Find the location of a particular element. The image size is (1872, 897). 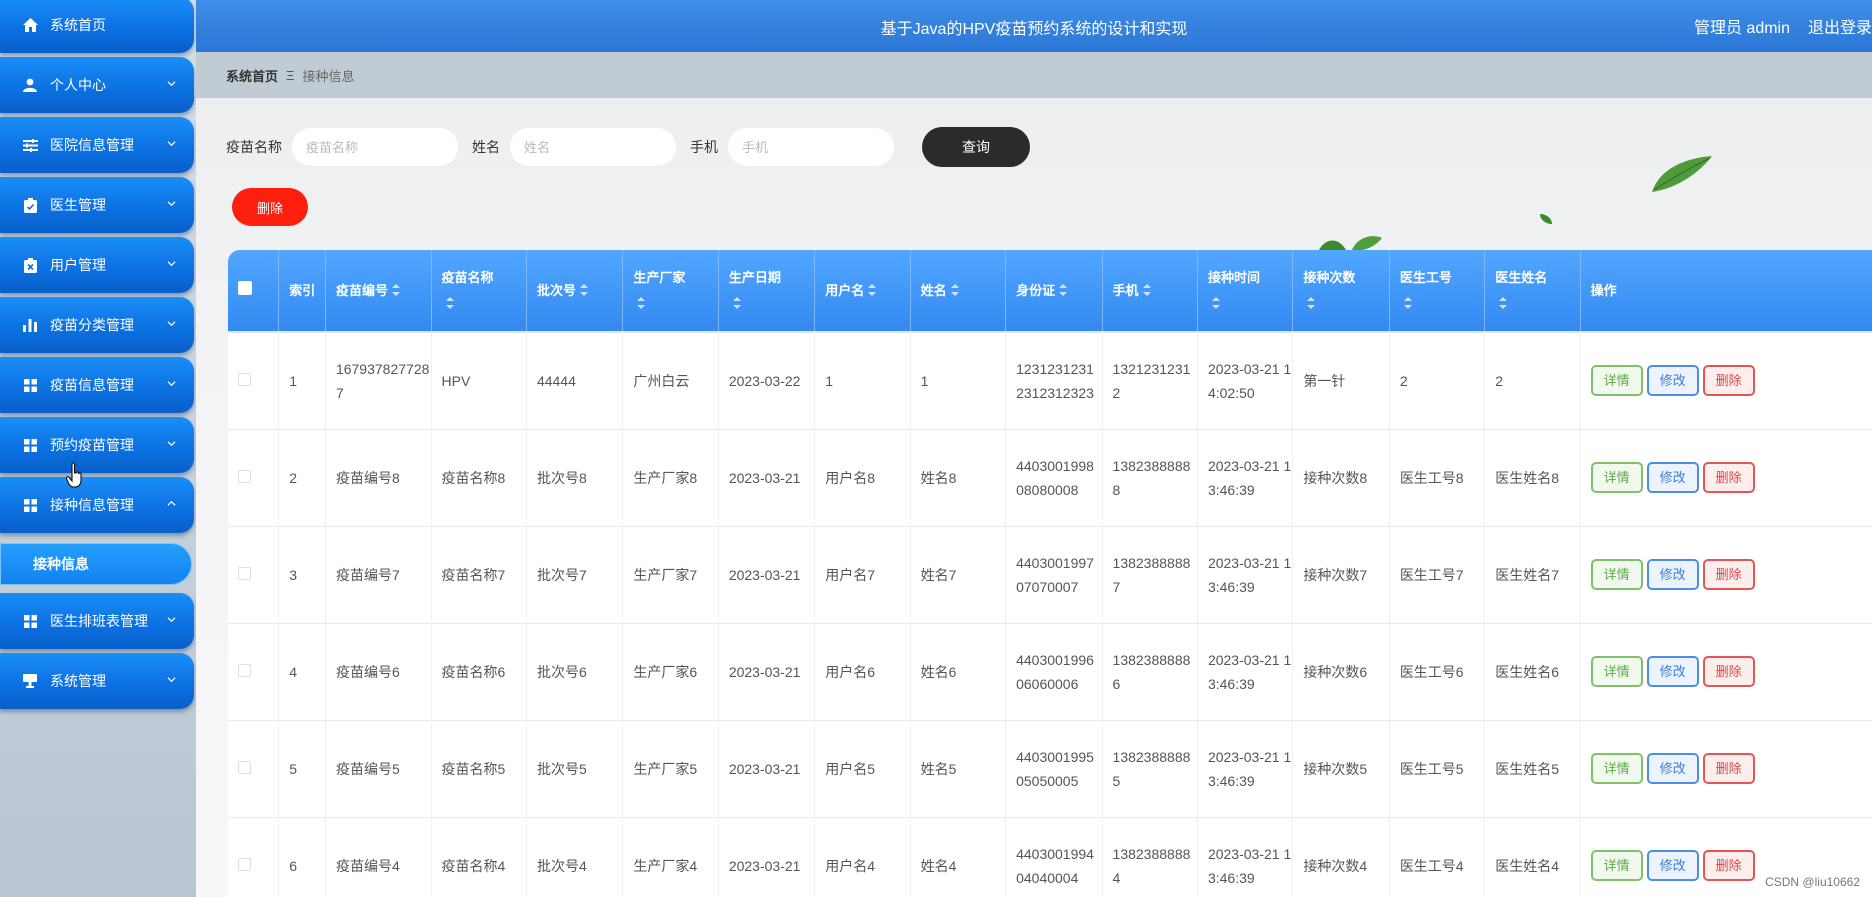

cell-vaccine-name: 疫苗名称4 is located at coordinates (479, 857).